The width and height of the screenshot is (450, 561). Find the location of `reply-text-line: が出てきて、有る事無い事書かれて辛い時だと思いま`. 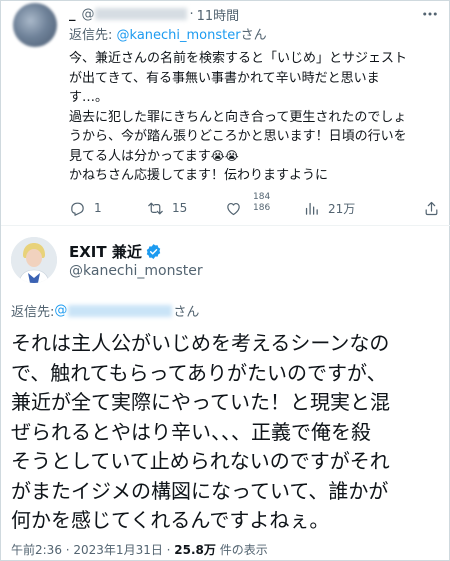

reply-text-line: が出てきて、有る事無い事書かれて辛い時だと思いま is located at coordinates (224, 78).